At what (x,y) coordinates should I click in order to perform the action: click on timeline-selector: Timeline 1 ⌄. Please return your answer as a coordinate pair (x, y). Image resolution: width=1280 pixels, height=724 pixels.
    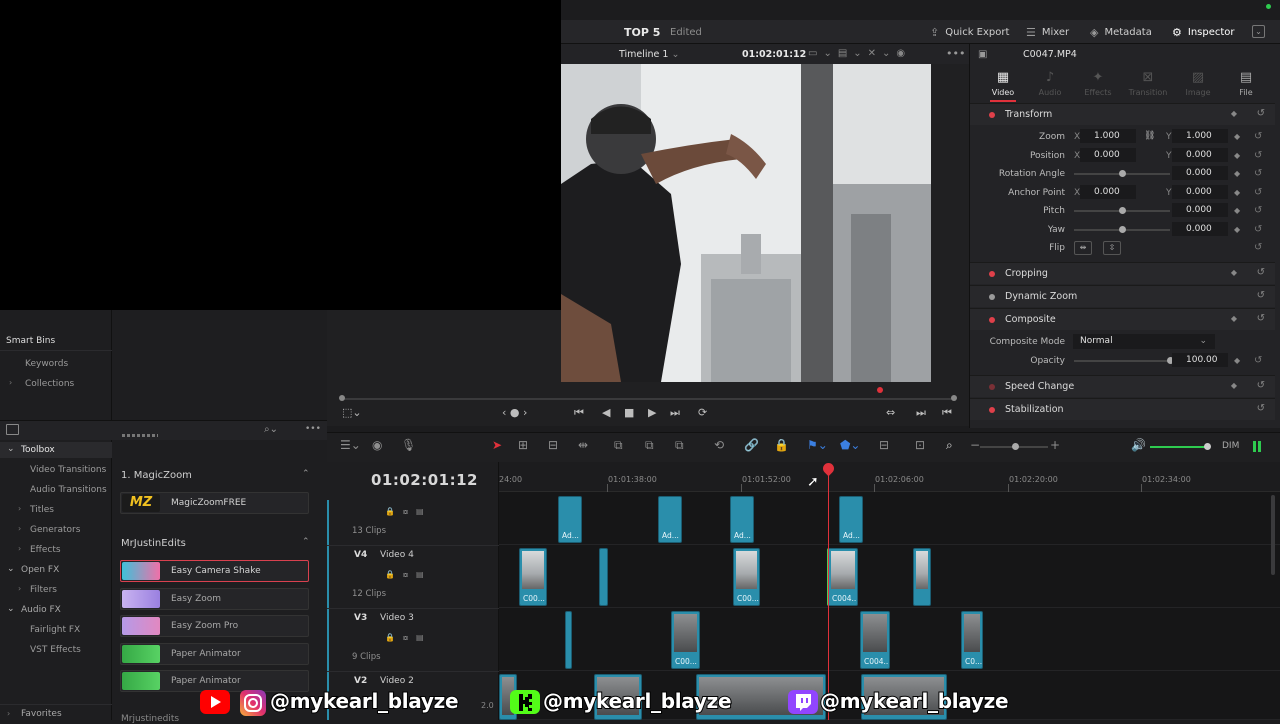
    Looking at the image, I should click on (649, 54).